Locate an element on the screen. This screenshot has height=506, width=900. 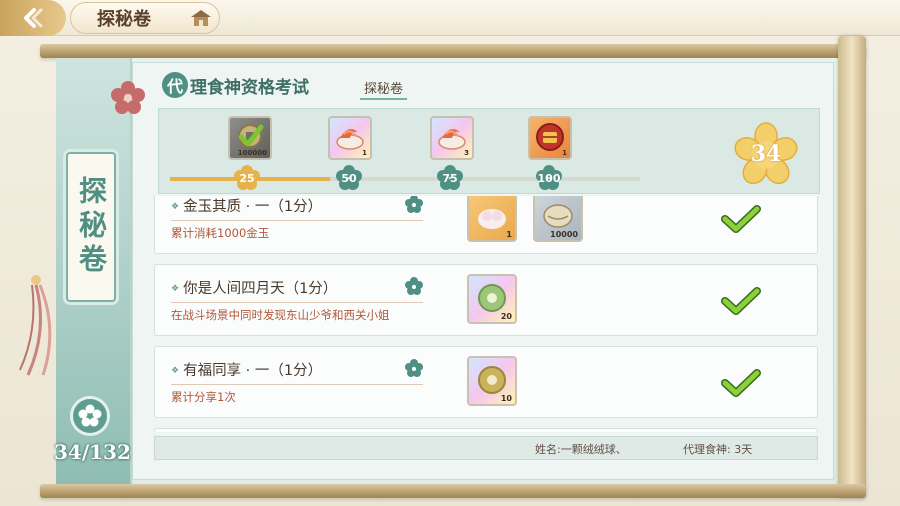
milestone-value: 25 is located at coordinates (247, 178).